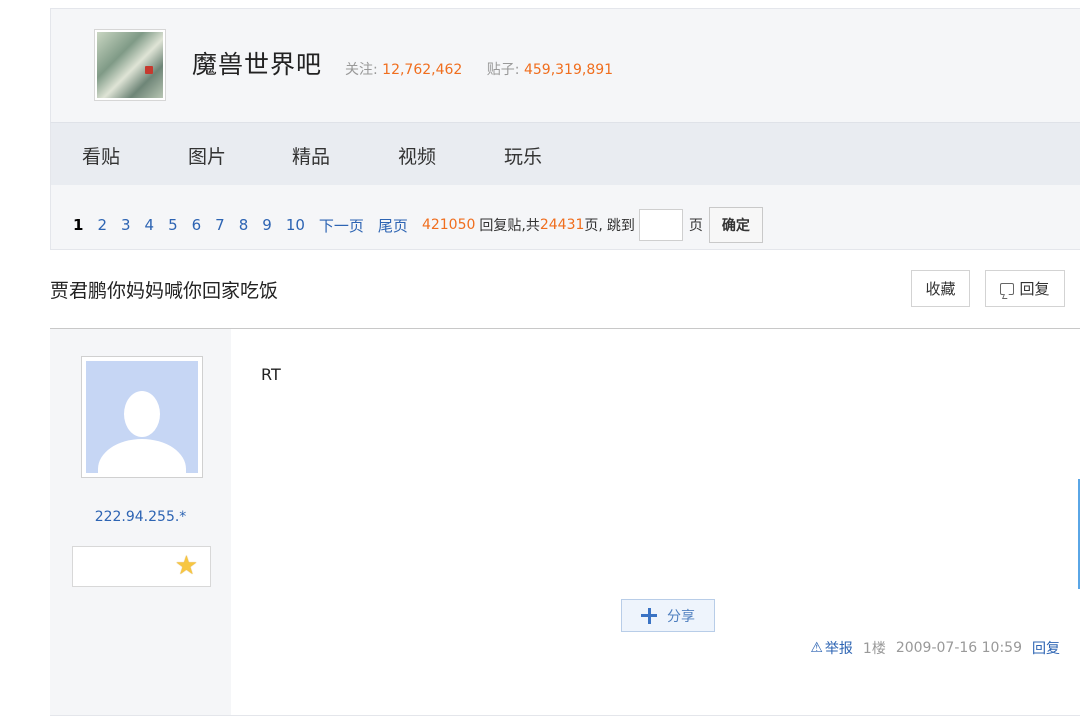  I want to click on follow-label: 关注:, so click(361, 70).